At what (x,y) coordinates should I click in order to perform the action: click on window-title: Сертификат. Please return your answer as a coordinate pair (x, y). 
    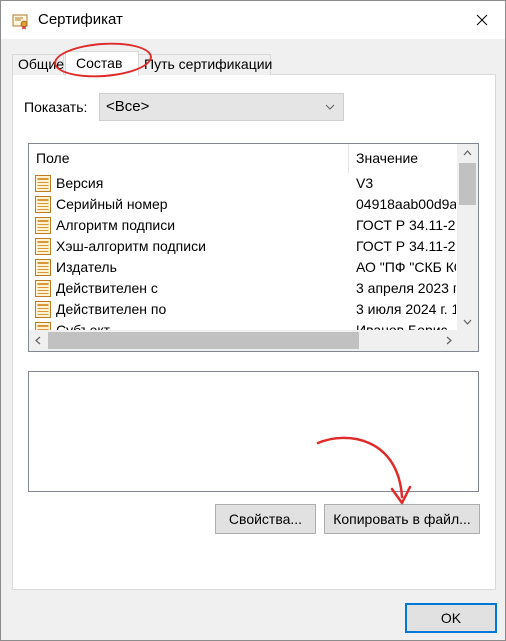
    Looking at the image, I should click on (80, 19).